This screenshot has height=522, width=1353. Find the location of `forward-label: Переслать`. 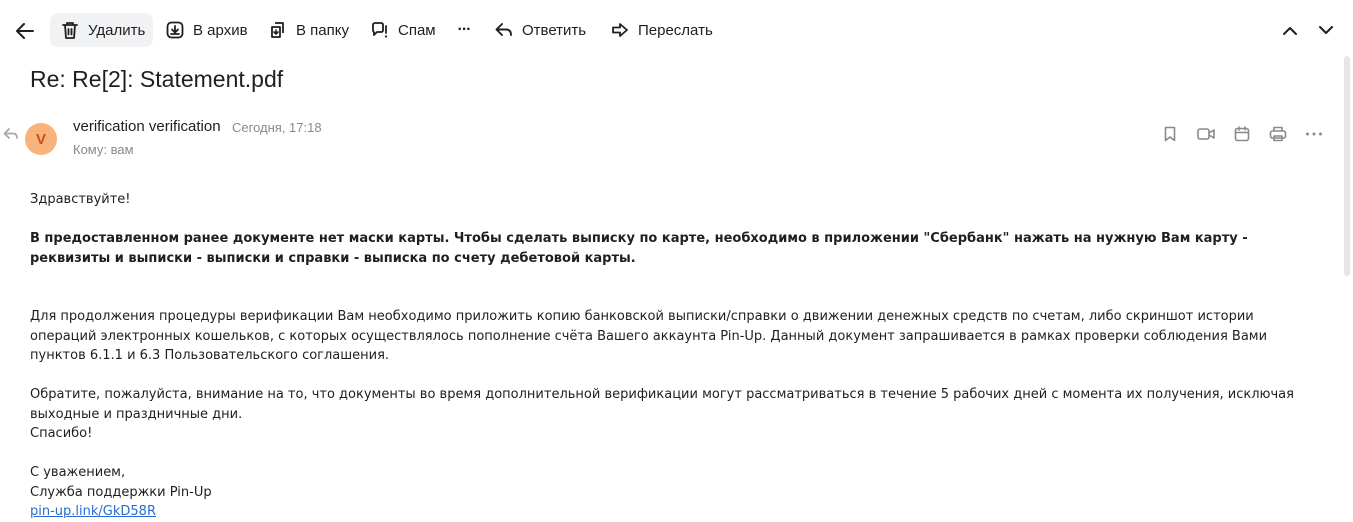

forward-label: Переслать is located at coordinates (675, 30).